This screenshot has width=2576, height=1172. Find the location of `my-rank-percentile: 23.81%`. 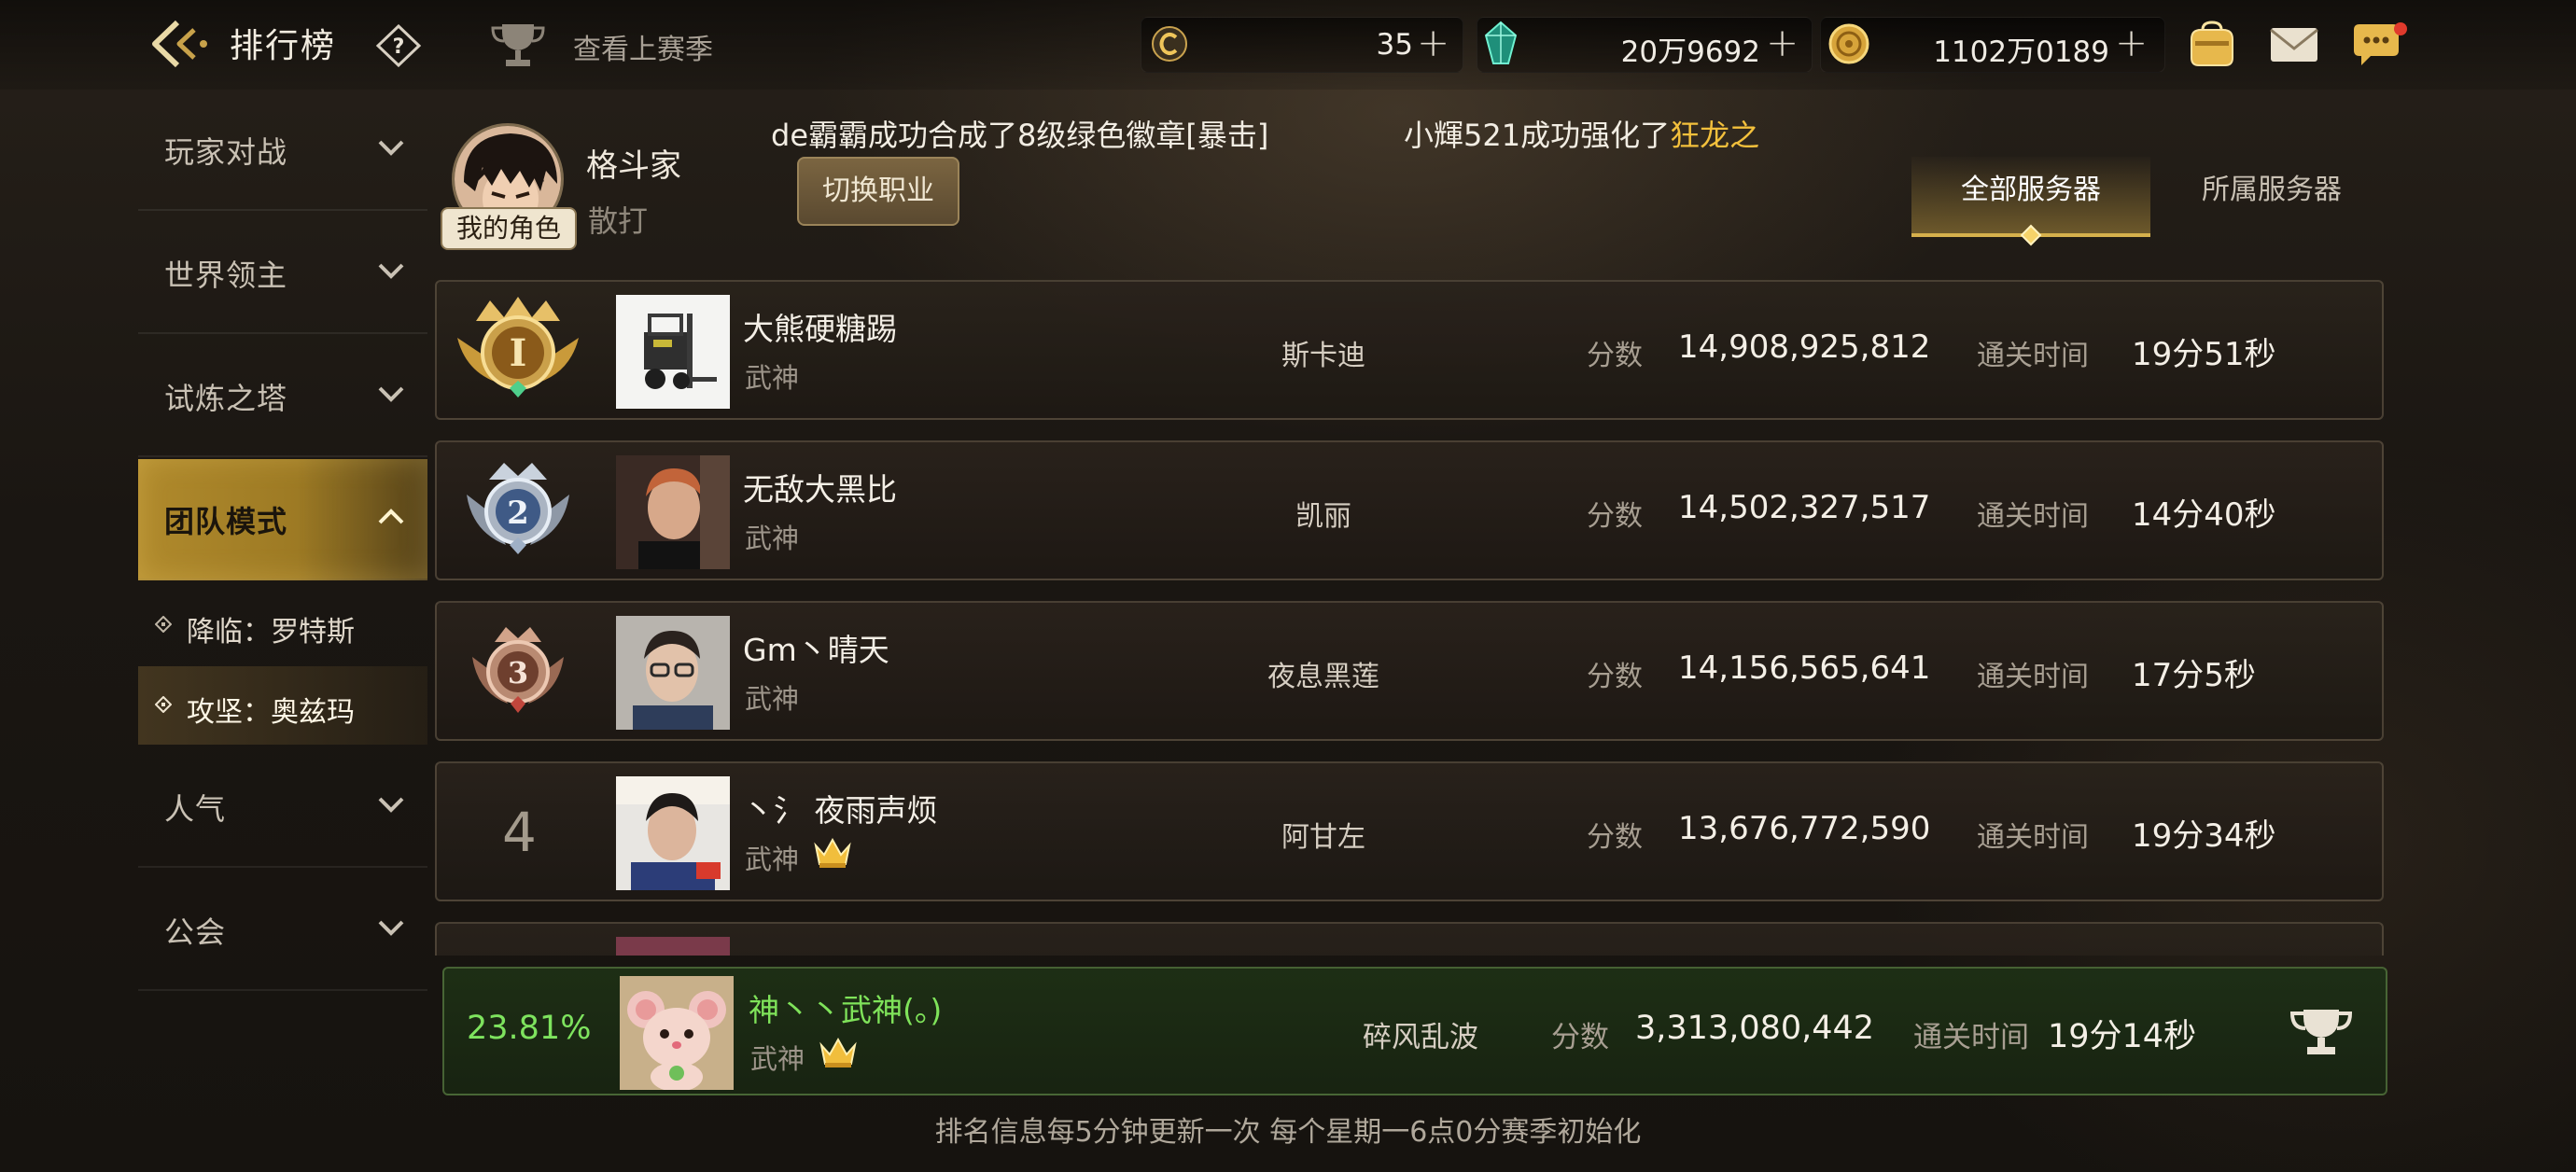

my-rank-percentile: 23.81% is located at coordinates (529, 1028).